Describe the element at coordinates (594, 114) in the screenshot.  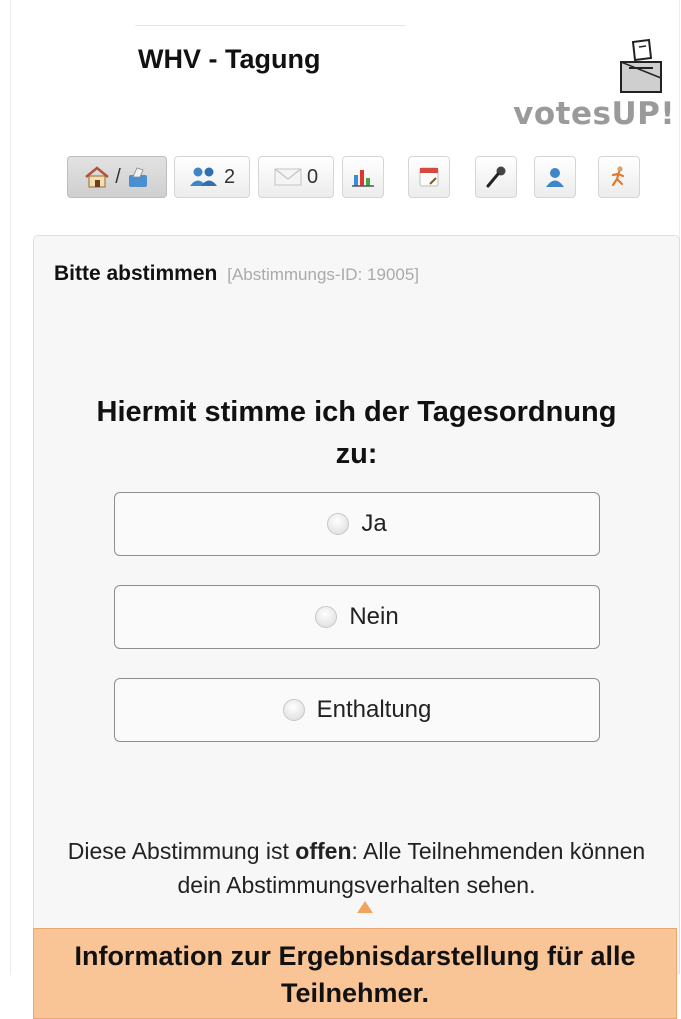
I see `logo-text: votesUP!` at that location.